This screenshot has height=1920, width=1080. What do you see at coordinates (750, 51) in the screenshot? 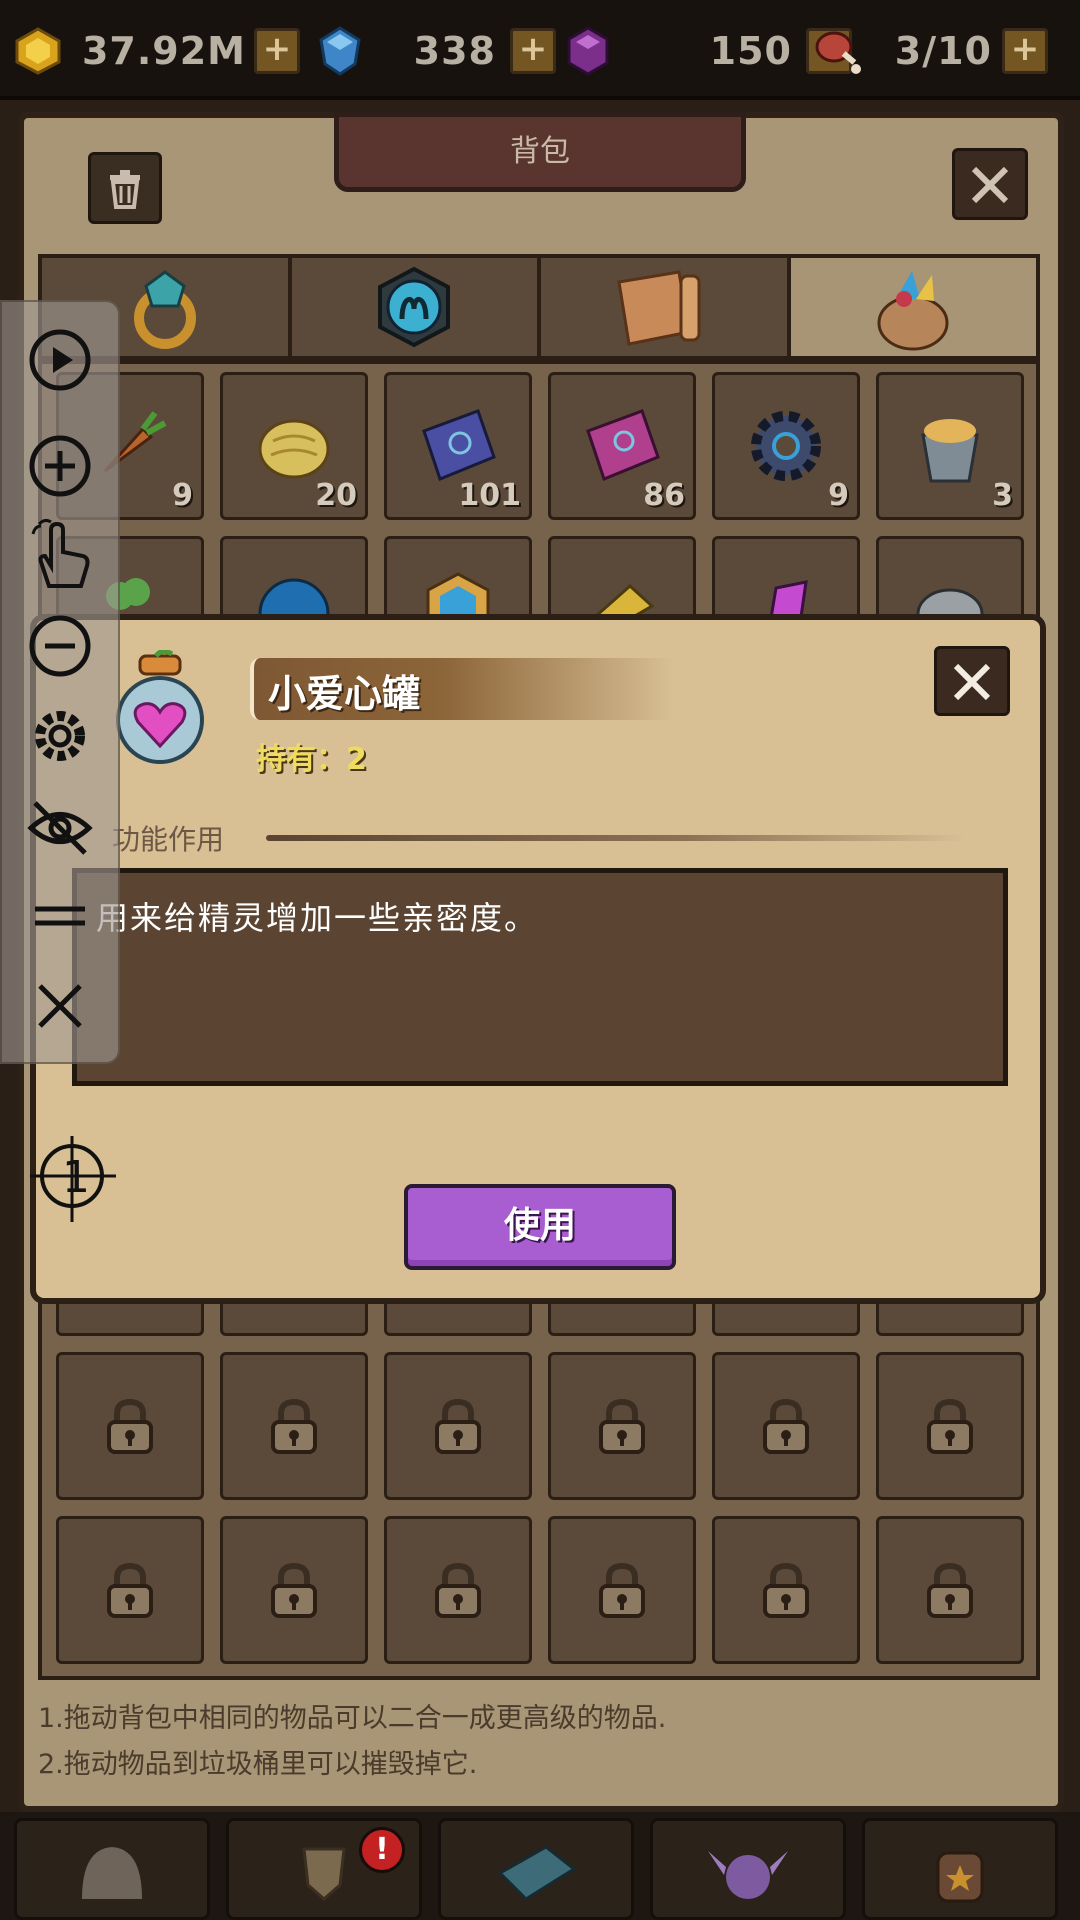
I see `crystal-value: 150` at bounding box center [750, 51].